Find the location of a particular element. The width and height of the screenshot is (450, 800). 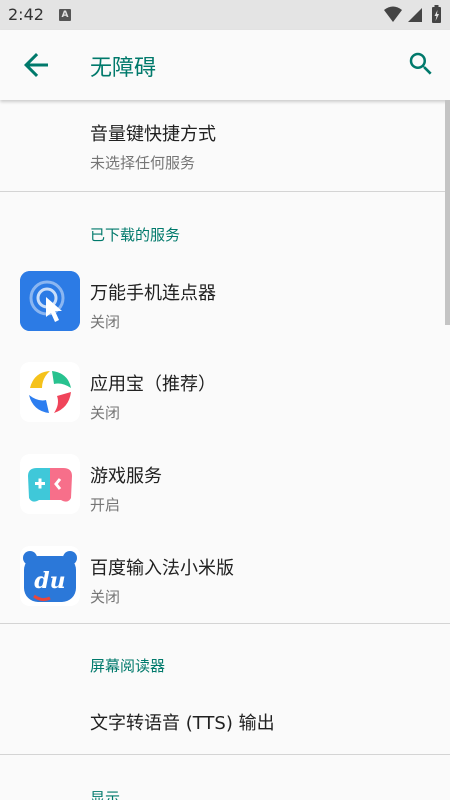

baidu-input-app-icon: du is located at coordinates (50, 576).